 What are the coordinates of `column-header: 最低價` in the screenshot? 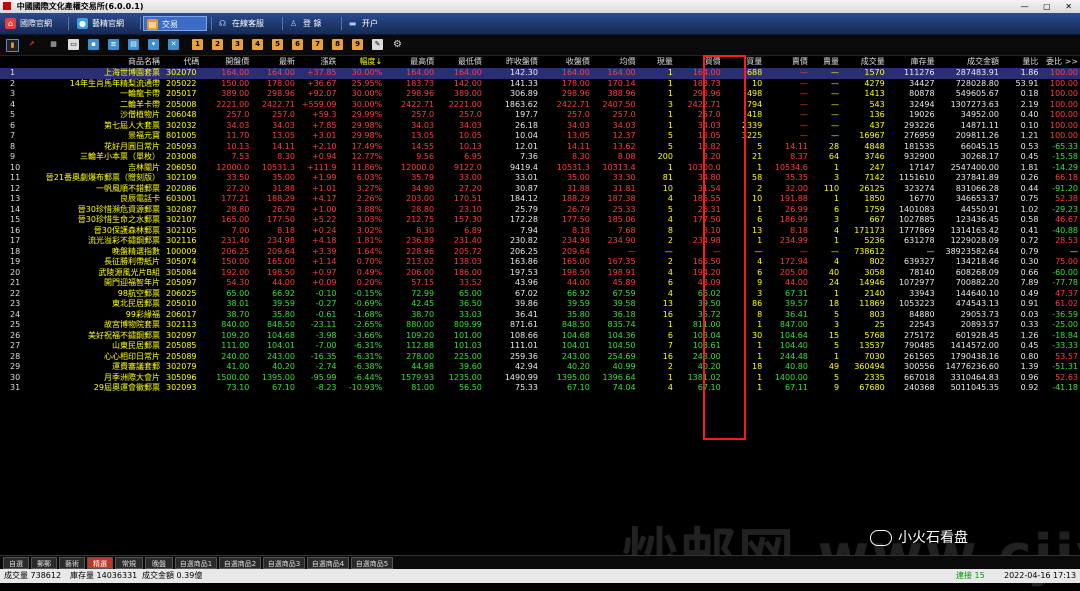 It's located at (460, 61).